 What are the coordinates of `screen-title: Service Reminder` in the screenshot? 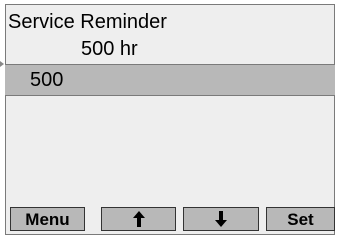 It's located at (87, 22).